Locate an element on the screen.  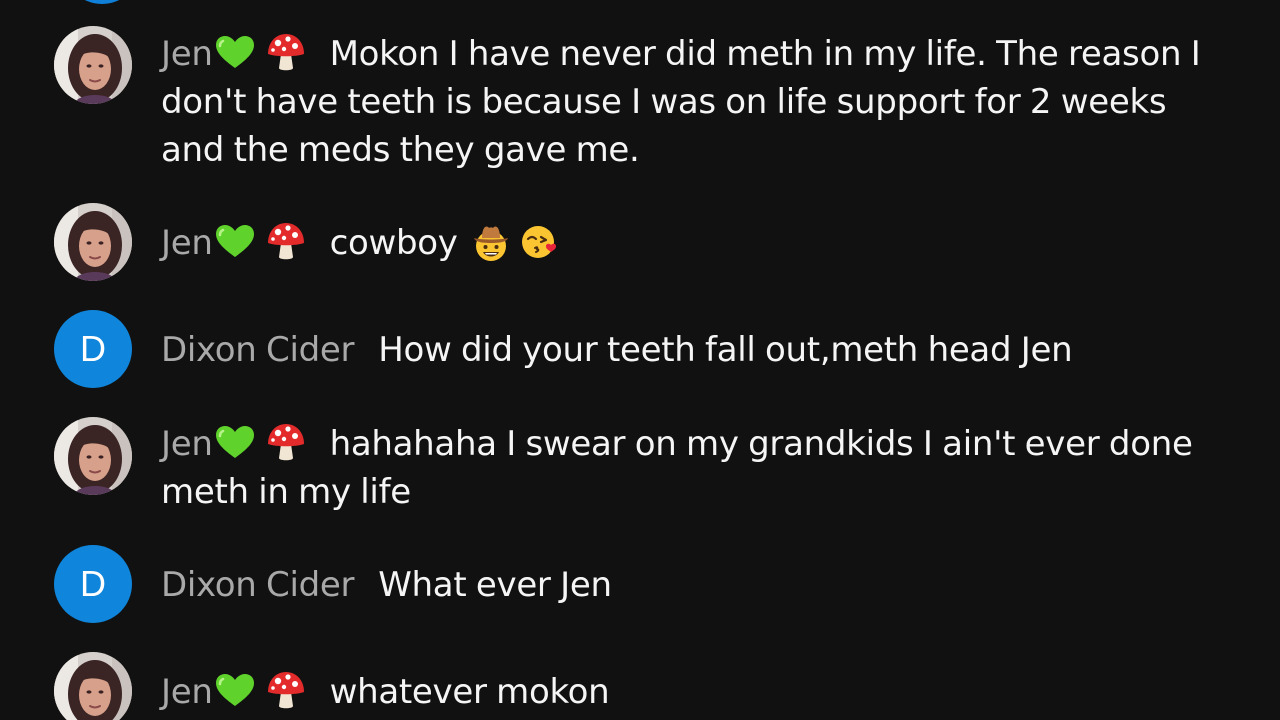
message-body: Jen cowboy is located at coordinates (681, 243).